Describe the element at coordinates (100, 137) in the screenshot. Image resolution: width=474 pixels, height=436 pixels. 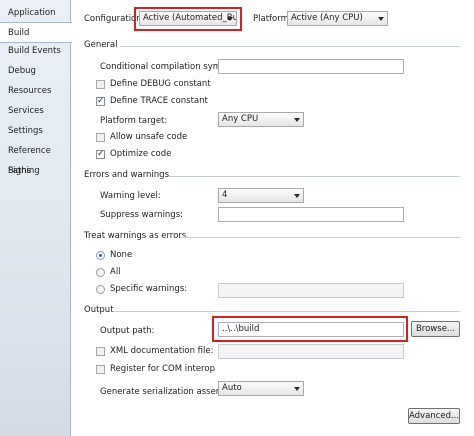
I see `allow-unsafe-checkbox` at that location.